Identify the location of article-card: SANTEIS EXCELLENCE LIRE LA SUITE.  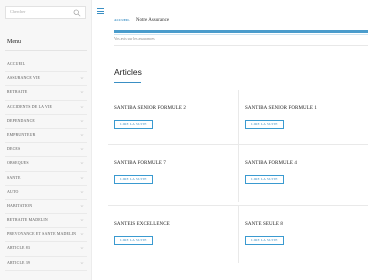
(173, 234).